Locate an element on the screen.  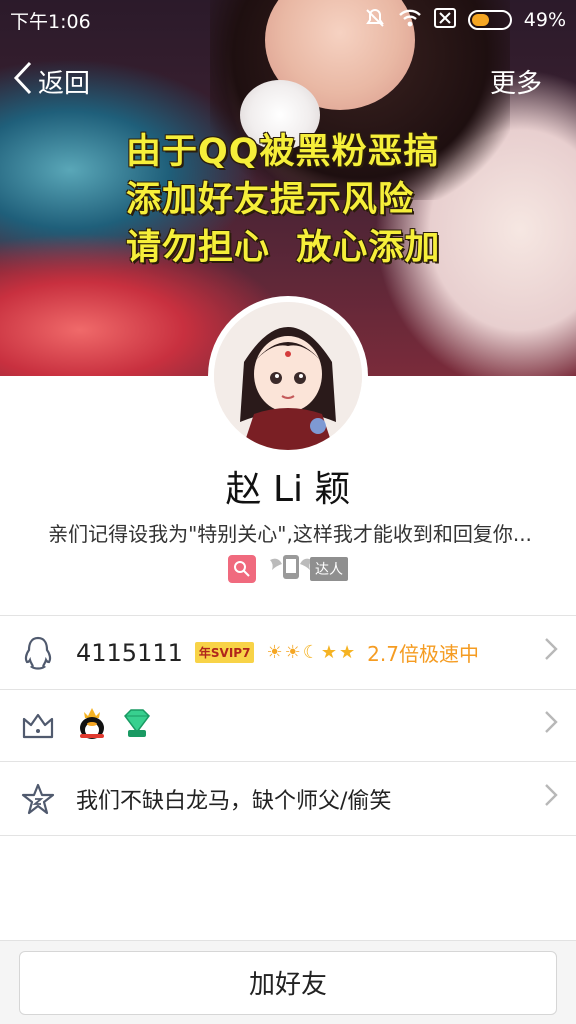
daren-label: 达人 is located at coordinates (329, 569).